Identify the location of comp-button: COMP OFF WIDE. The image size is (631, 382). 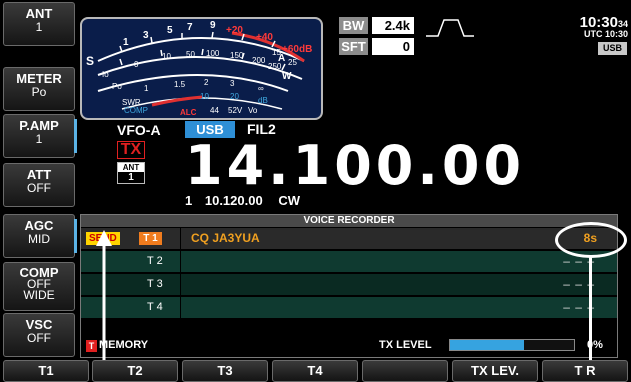
(39, 286).